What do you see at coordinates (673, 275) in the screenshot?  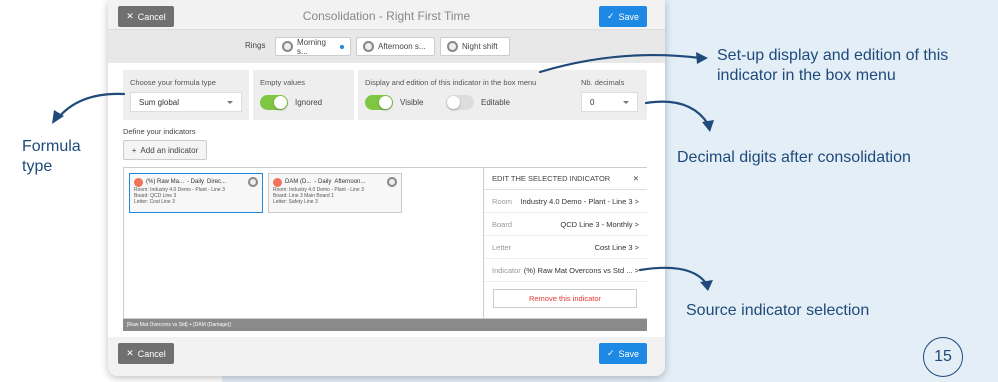 I see `arrow-source` at bounding box center [673, 275].